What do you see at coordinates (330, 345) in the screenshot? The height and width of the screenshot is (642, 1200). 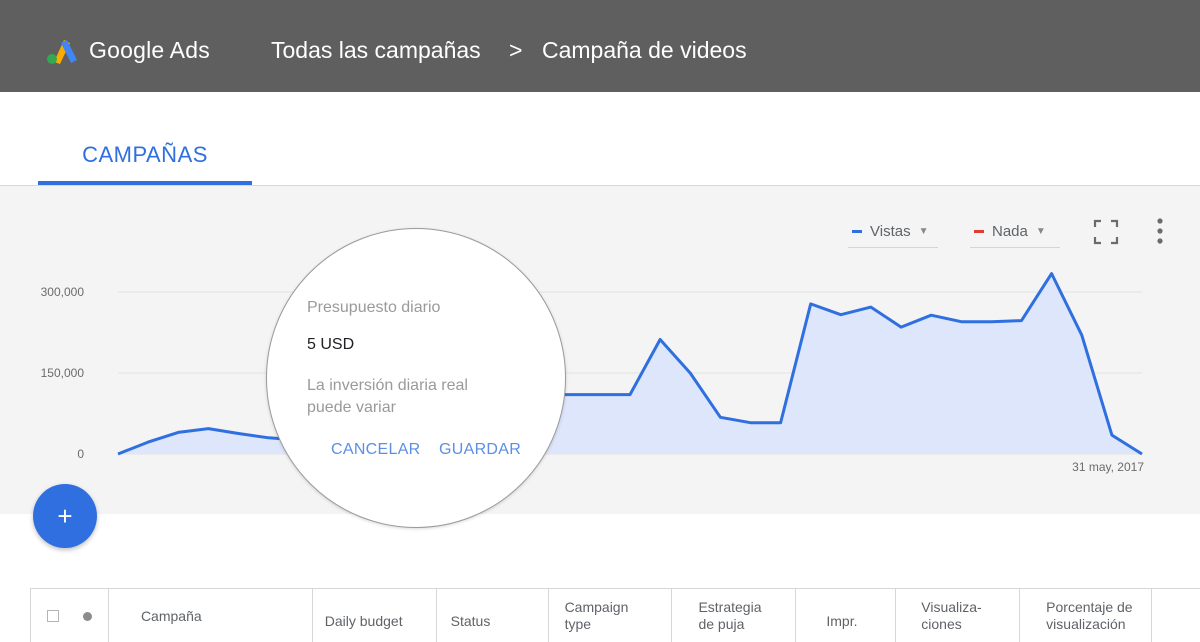 I see `daily-budget-value: 5 USD` at bounding box center [330, 345].